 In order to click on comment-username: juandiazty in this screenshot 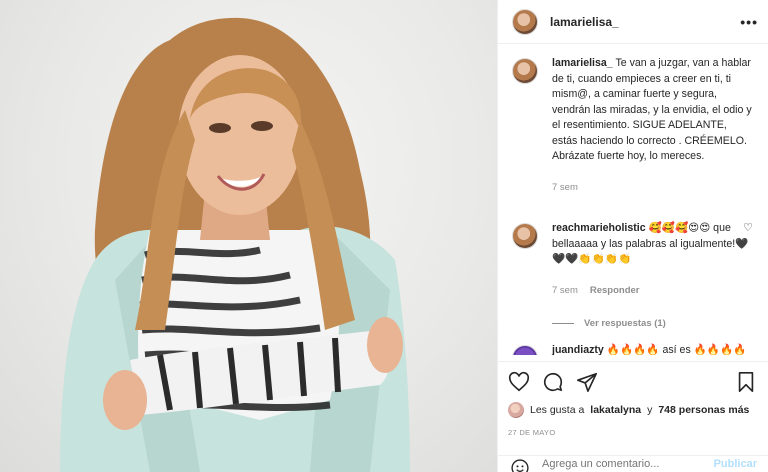, I will do `click(578, 349)`.